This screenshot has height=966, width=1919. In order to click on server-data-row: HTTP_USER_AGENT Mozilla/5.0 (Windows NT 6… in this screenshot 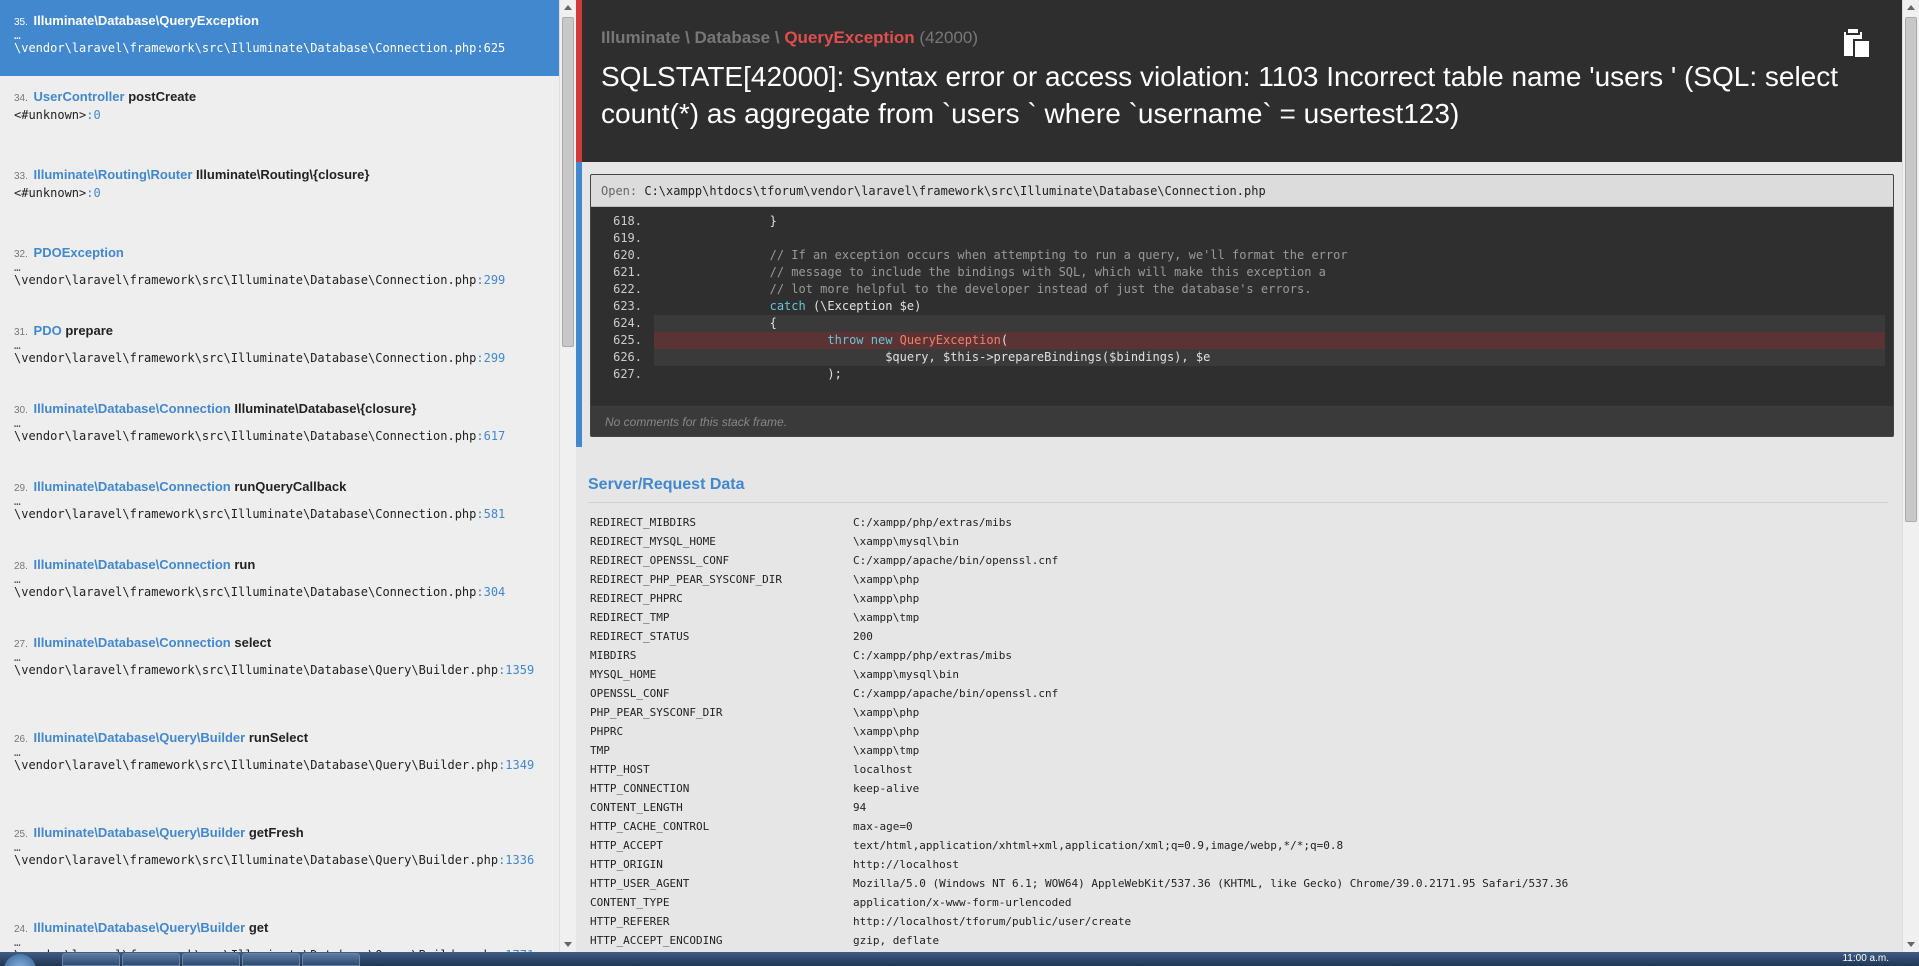, I will do `click(1079, 883)`.